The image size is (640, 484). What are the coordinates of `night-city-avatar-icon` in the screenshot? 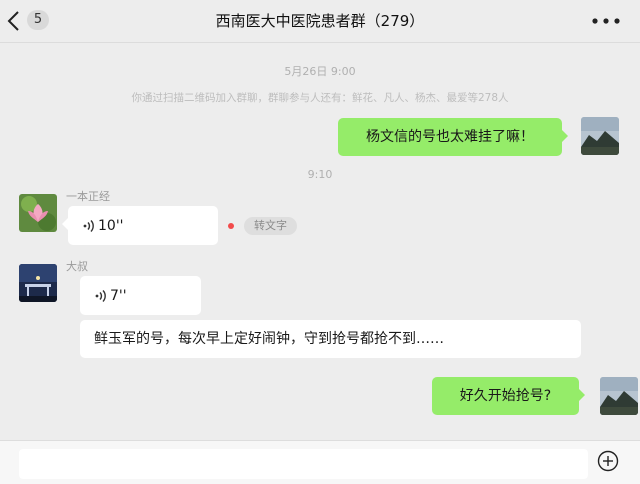 It's located at (38, 283).